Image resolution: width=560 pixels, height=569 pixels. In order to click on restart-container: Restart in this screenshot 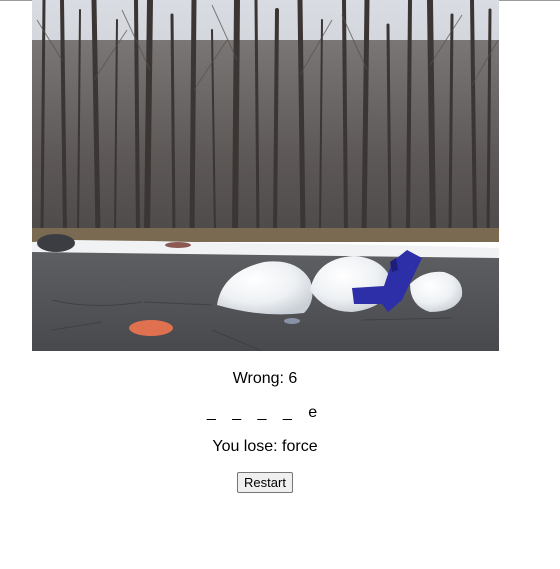, I will do `click(265, 482)`.